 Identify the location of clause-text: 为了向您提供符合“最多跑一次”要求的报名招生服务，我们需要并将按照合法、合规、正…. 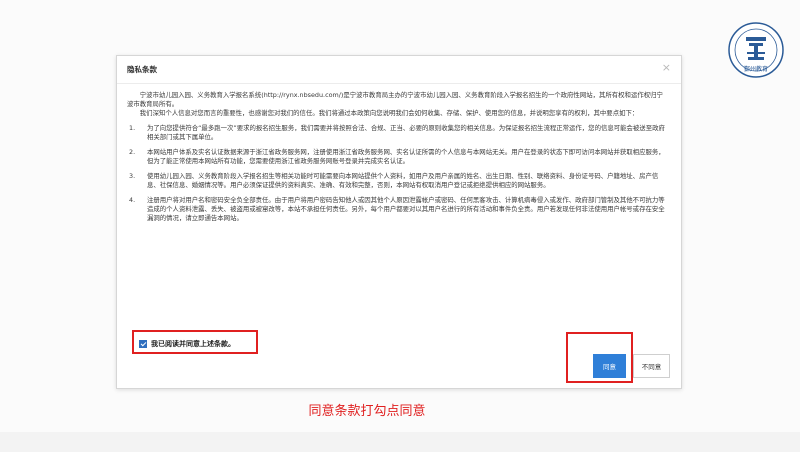
(406, 132).